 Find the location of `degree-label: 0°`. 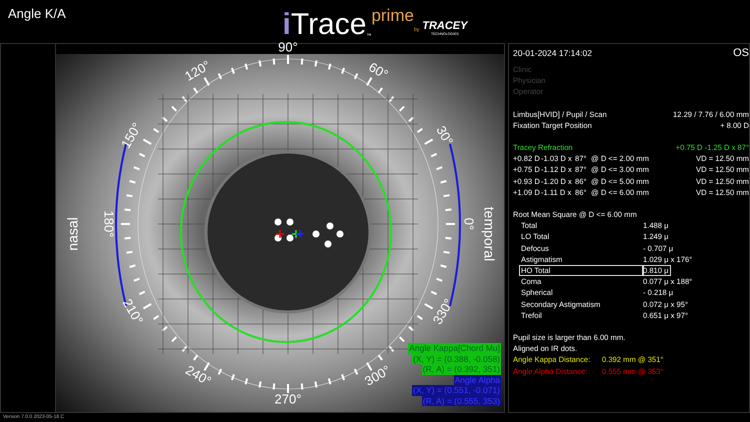

degree-label: 0° is located at coordinates (469, 224).